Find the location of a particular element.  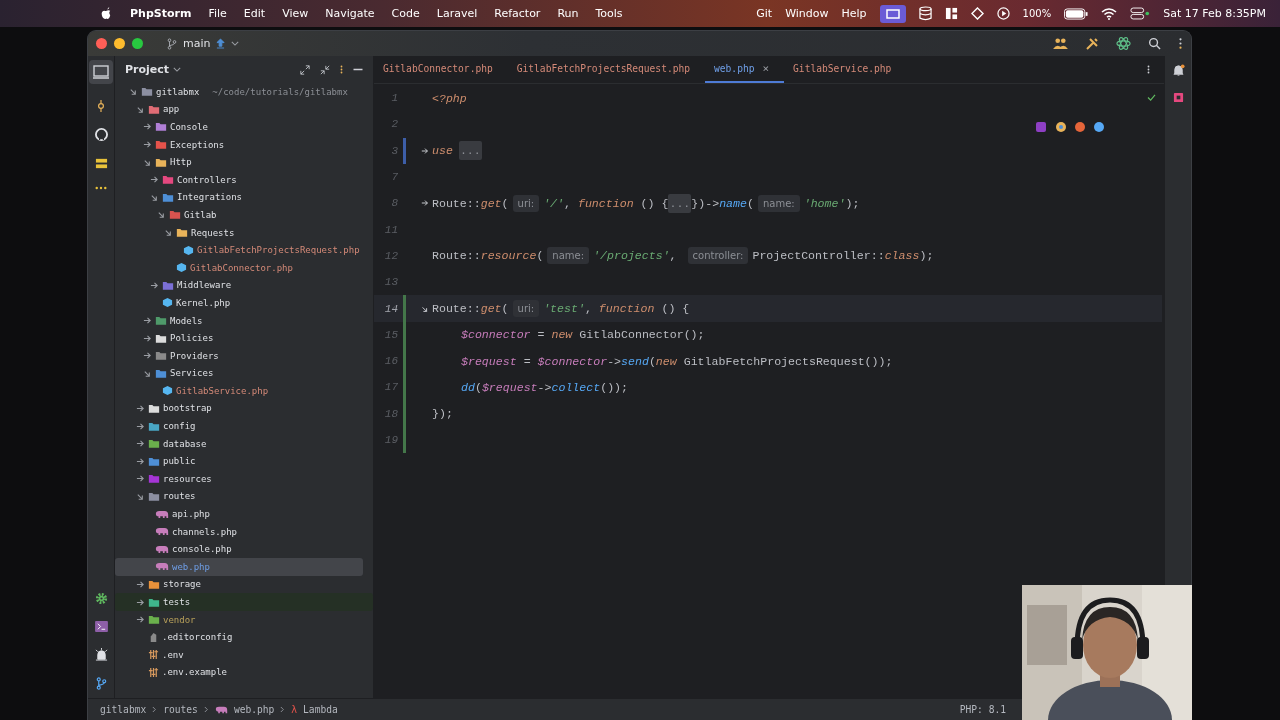

expand-icon is located at coordinates (305, 69).